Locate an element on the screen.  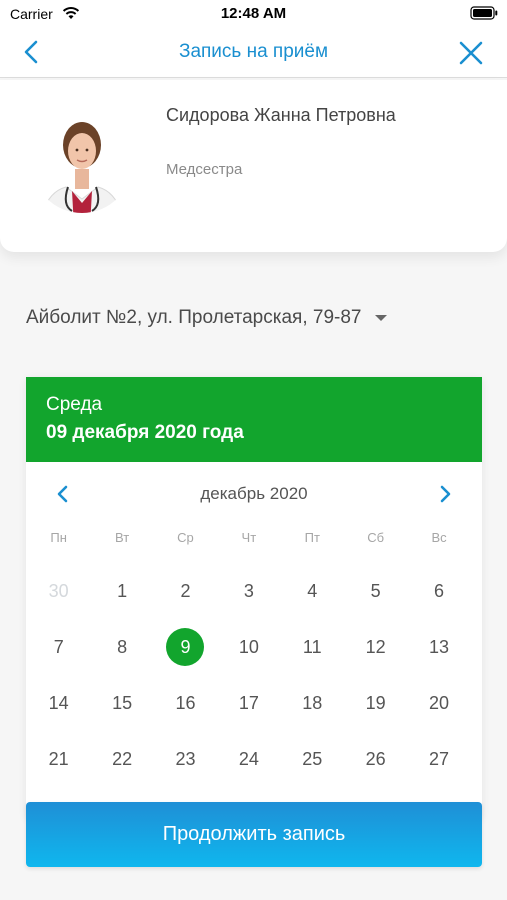
weekday-label: Ср is located at coordinates (185, 537).